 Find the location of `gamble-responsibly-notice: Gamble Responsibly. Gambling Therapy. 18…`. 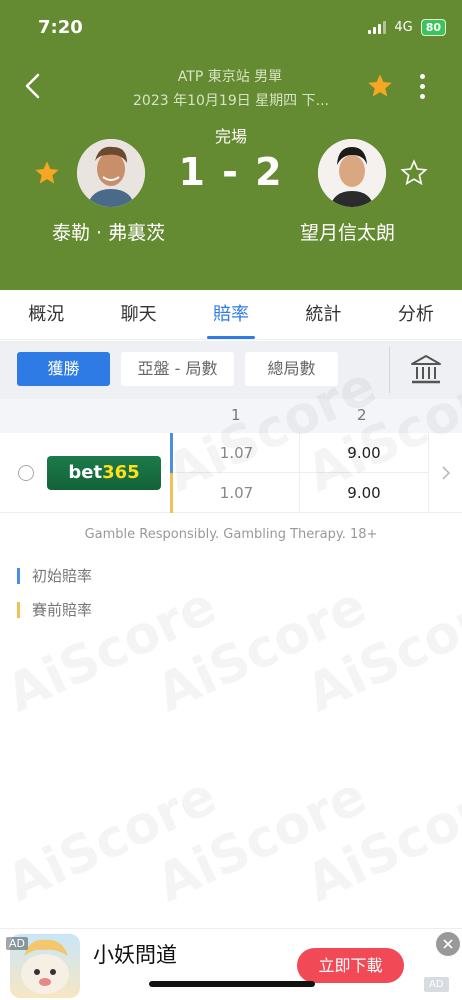

gamble-responsibly-notice: Gamble Responsibly. Gambling Therapy. 18… is located at coordinates (231, 534).